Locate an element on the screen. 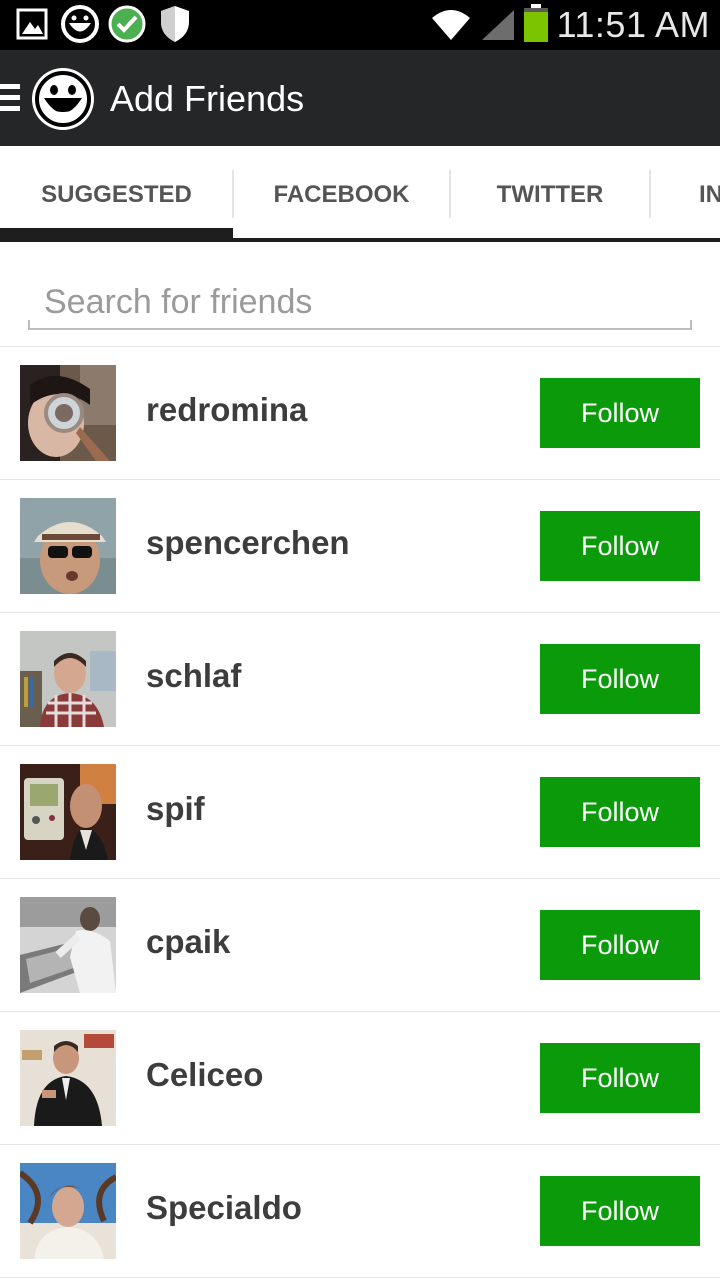 The height and width of the screenshot is (1280, 720). tab-suggested: SUGGESTED is located at coordinates (116, 195).